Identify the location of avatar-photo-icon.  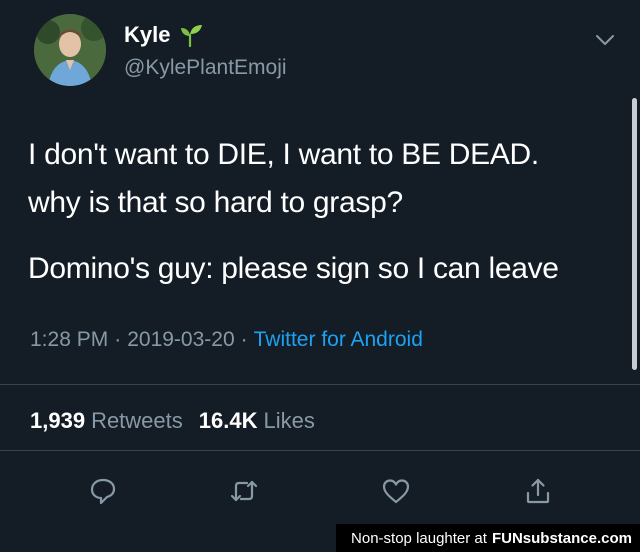
(70, 50).